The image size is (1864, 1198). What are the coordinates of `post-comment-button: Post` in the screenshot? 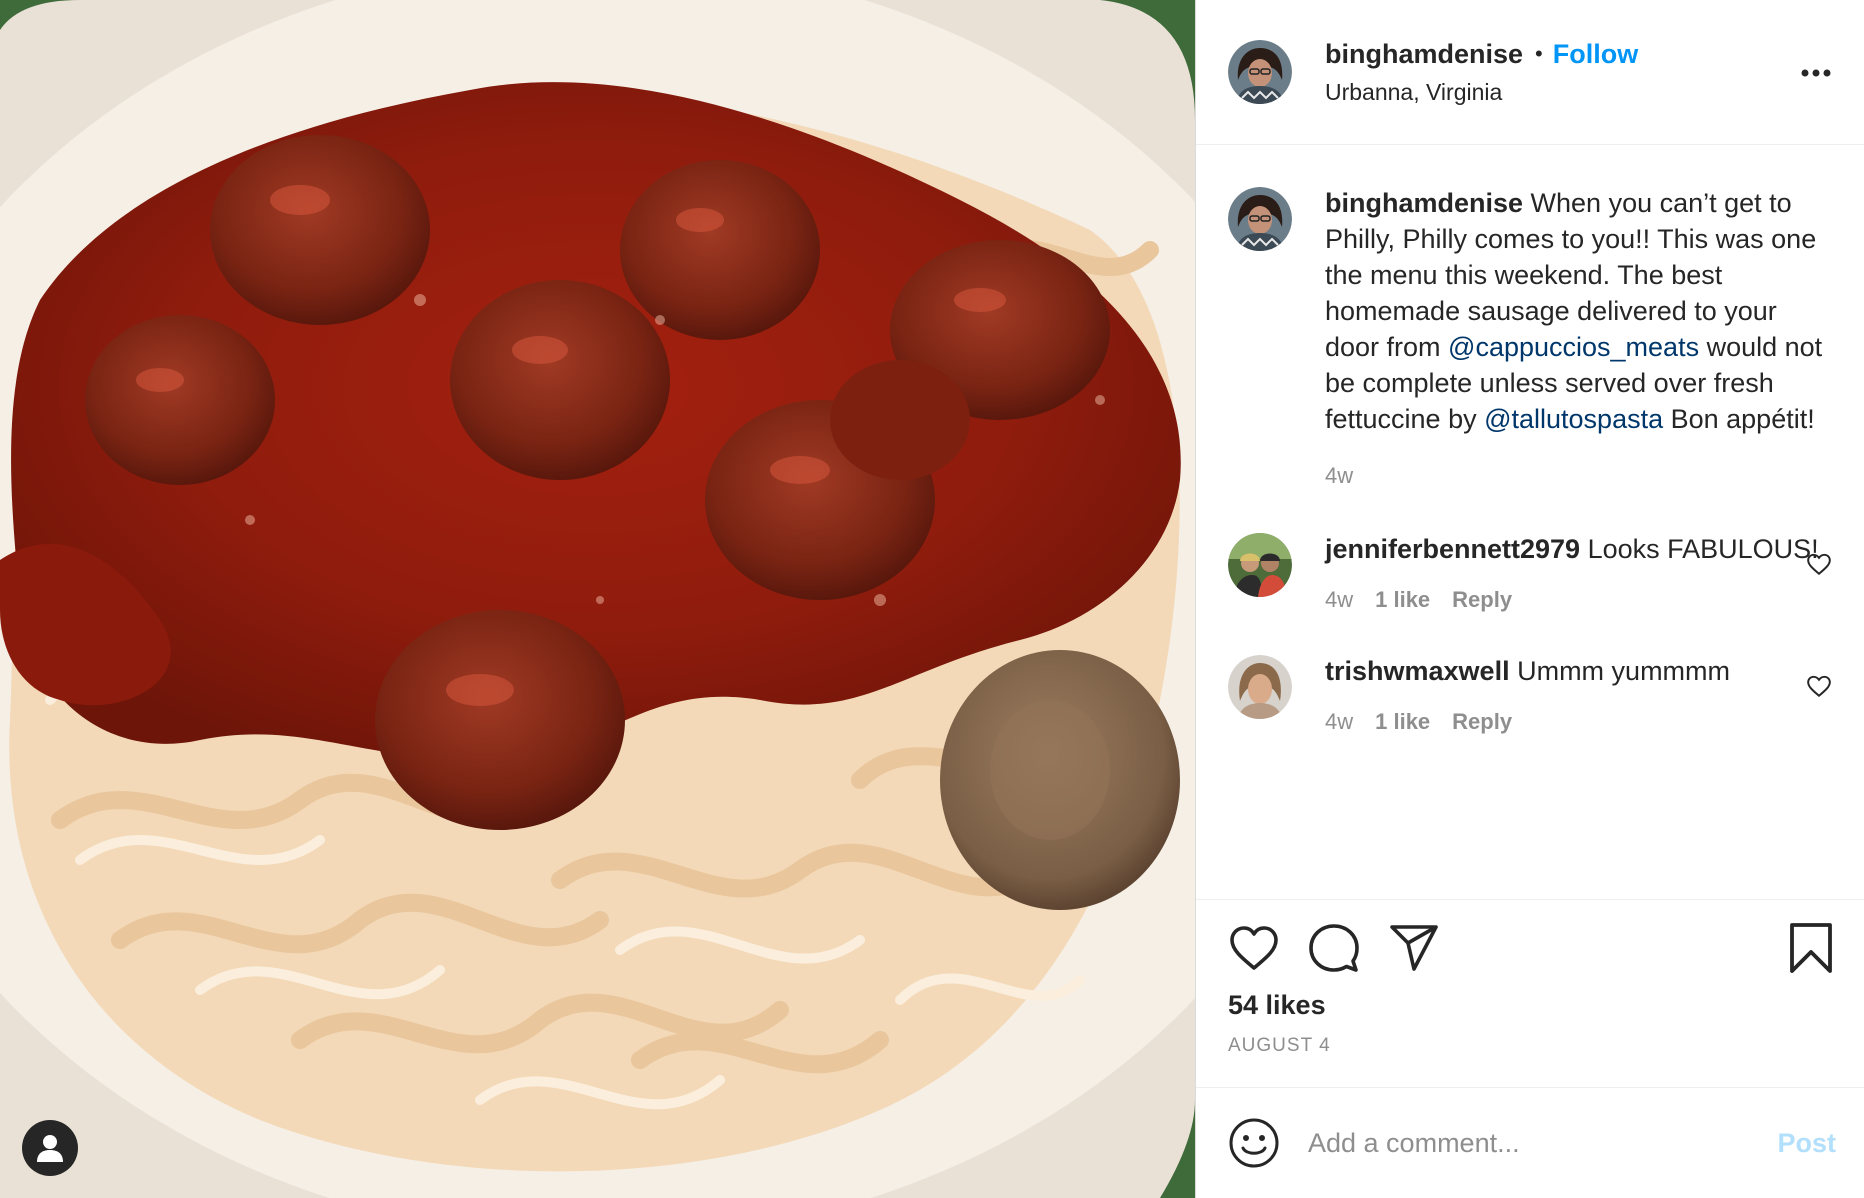 It's located at (1806, 1143).